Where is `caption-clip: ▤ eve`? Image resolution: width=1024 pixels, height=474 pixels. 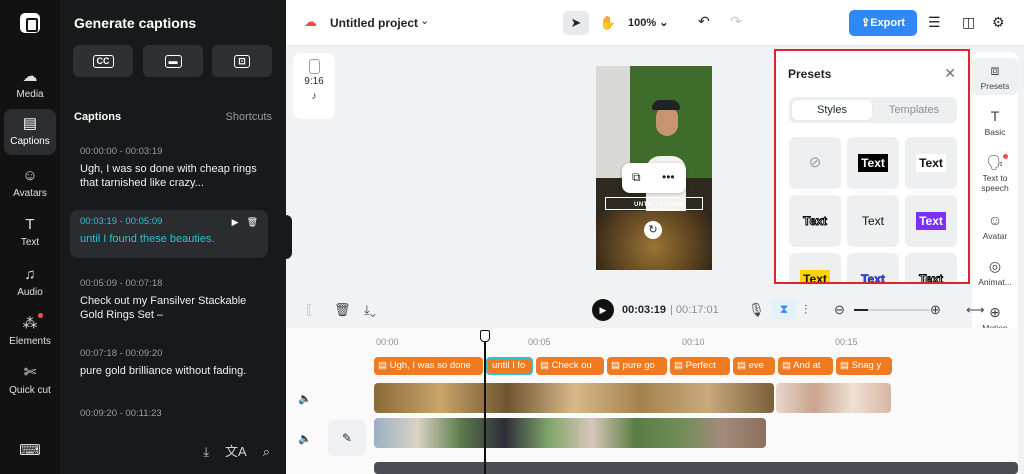
caption-clip: ▤ eve is located at coordinates (754, 366).